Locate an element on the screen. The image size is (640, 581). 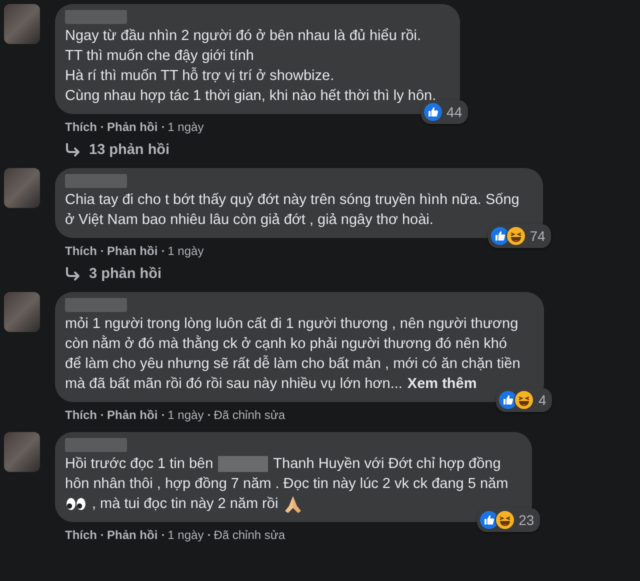
view-replies-link: 3 phản hồi is located at coordinates (125, 274).